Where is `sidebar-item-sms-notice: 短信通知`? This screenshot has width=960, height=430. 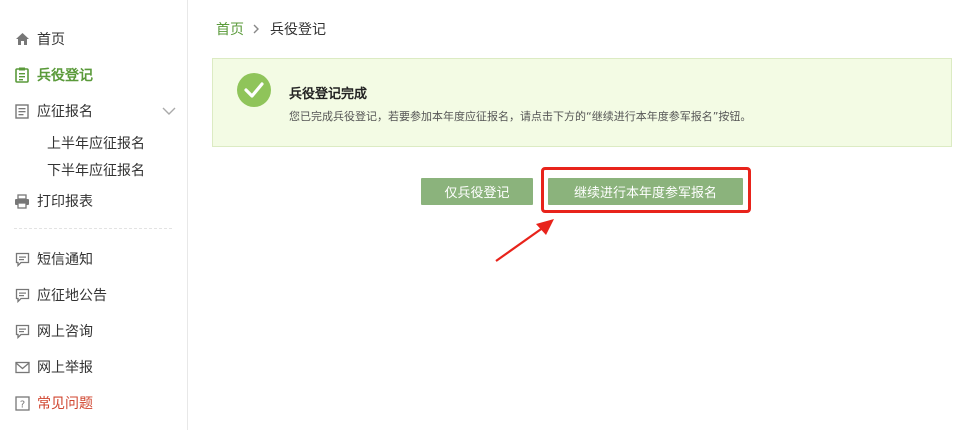 sidebar-item-sms-notice: 短信通知 is located at coordinates (93, 259).